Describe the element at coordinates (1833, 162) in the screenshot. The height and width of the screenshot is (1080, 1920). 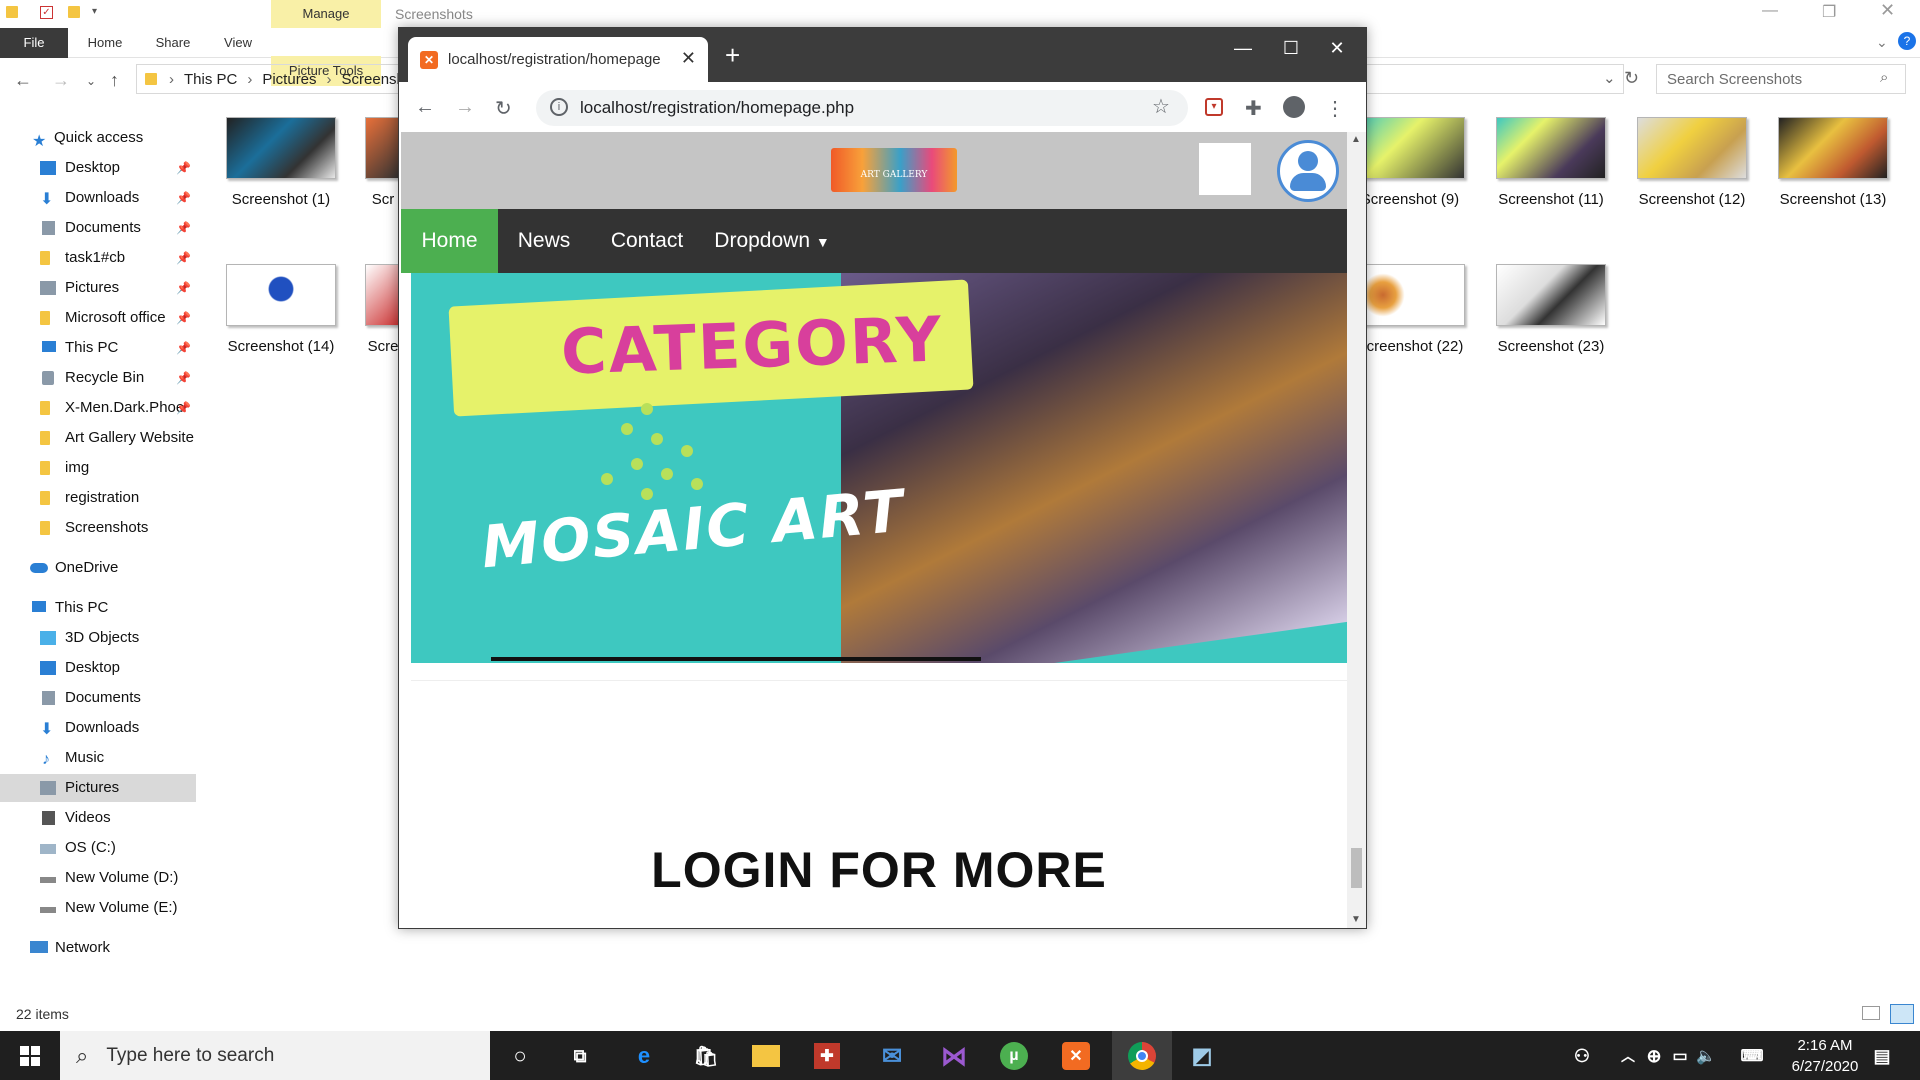
I see `thumbnail-item: Screenshot (13)` at that location.